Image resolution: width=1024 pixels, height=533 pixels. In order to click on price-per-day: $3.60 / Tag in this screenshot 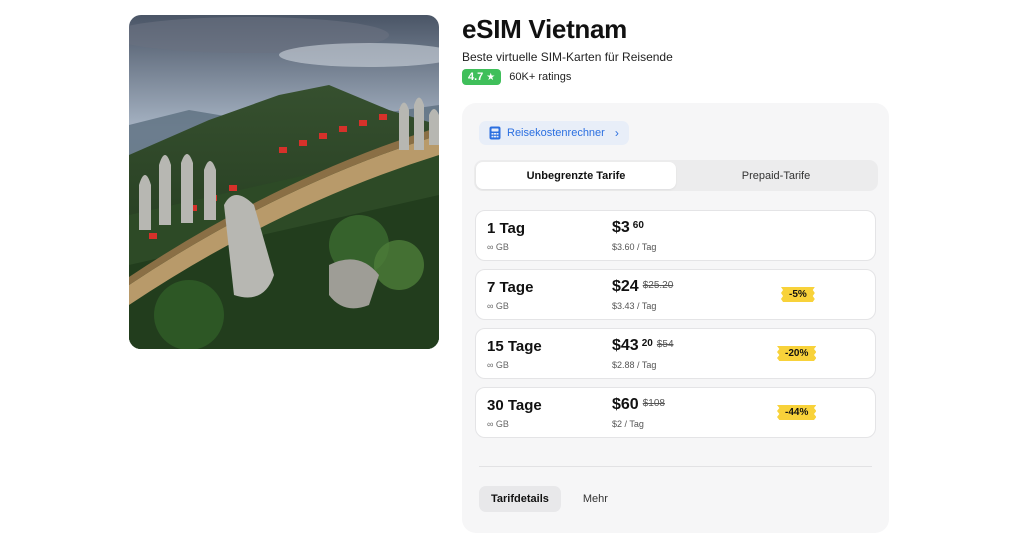, I will do `click(634, 247)`.